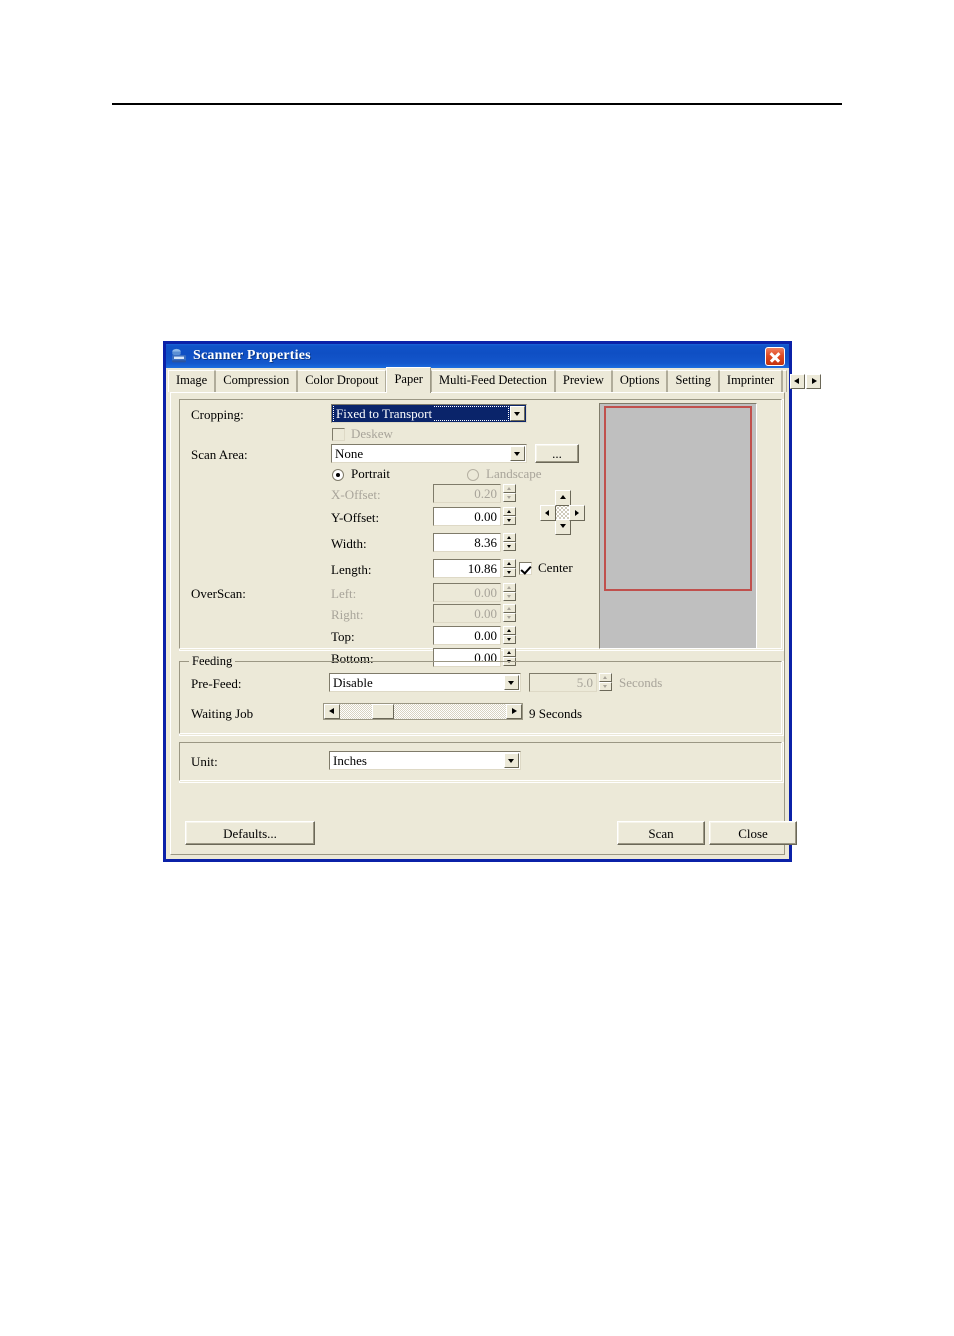 The image size is (954, 1336). I want to click on y-offset-label: Y-Offset:, so click(355, 517).